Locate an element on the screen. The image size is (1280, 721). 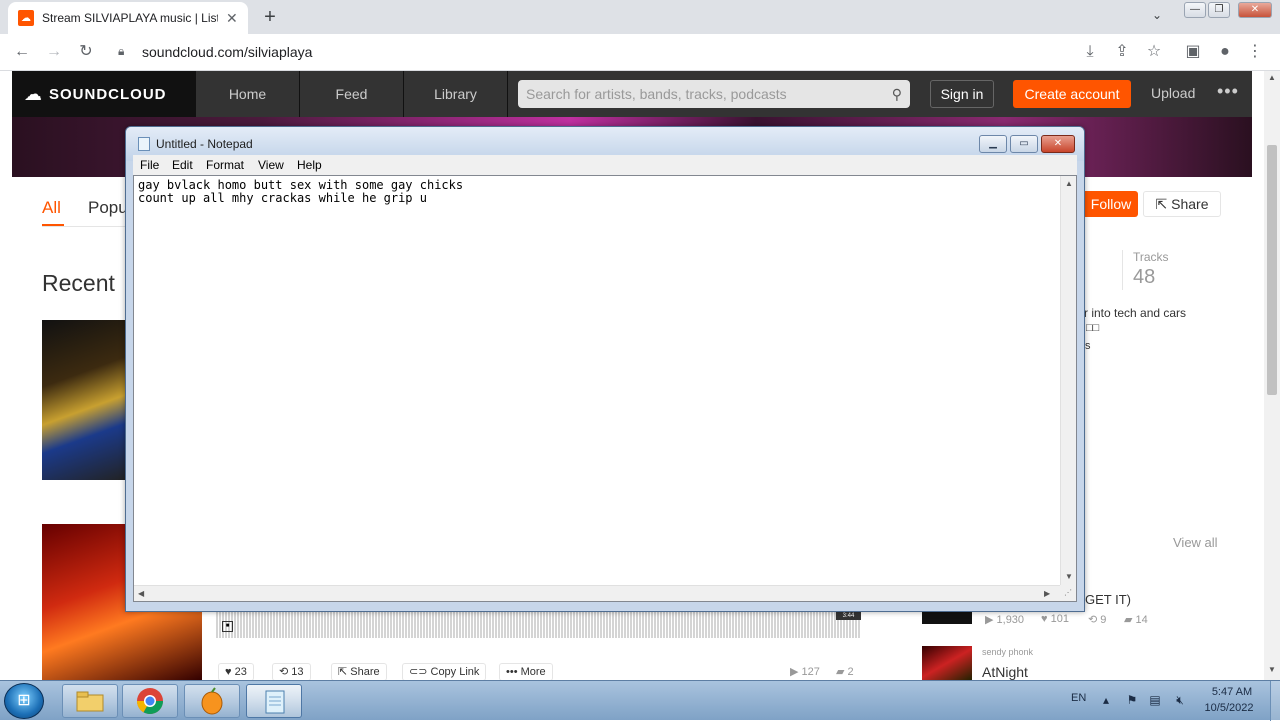
menu-help: Help is located at coordinates (309, 165).